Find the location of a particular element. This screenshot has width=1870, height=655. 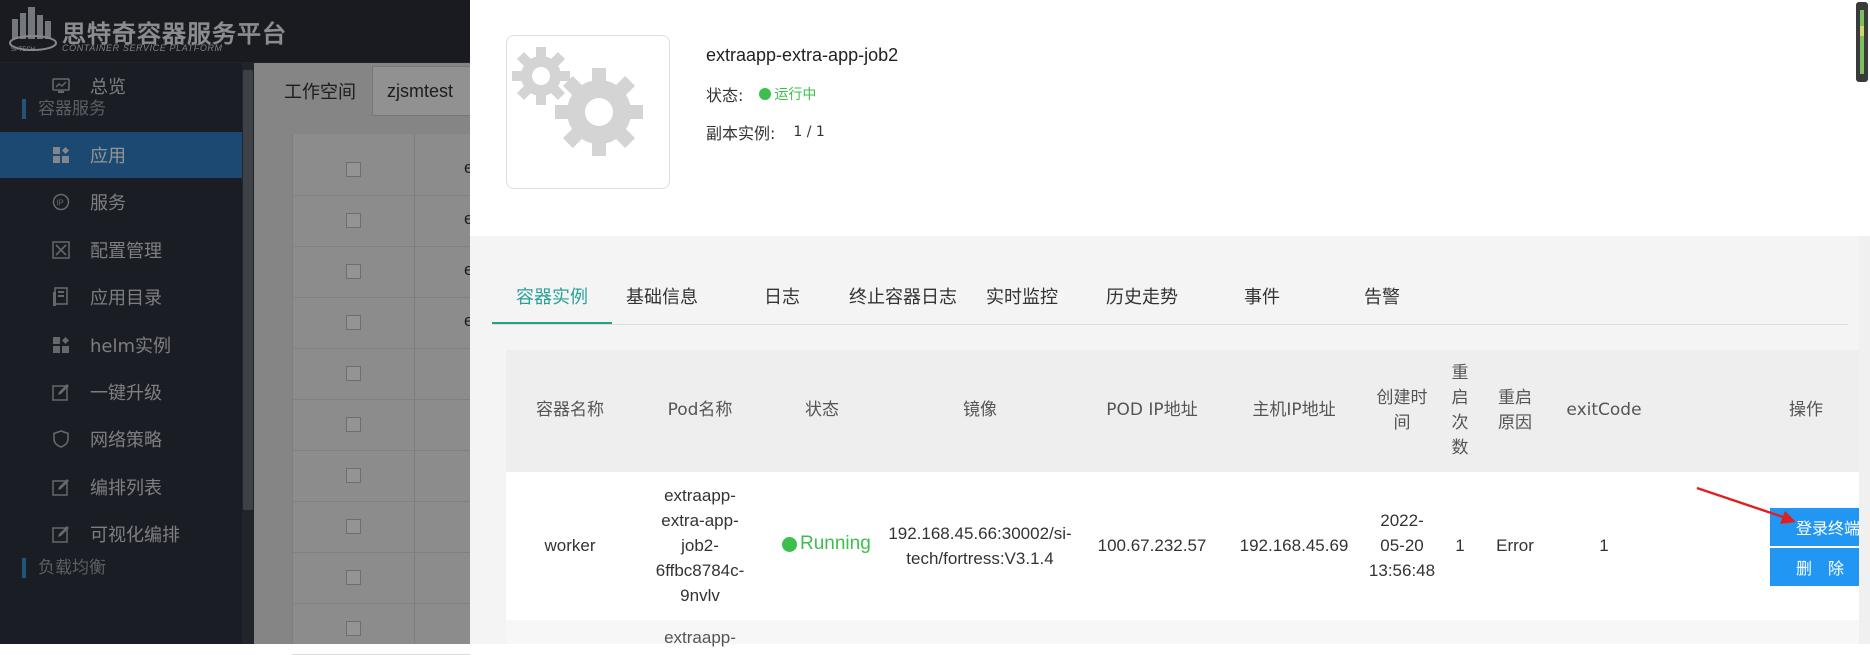

app-icon-box is located at coordinates (588, 112).